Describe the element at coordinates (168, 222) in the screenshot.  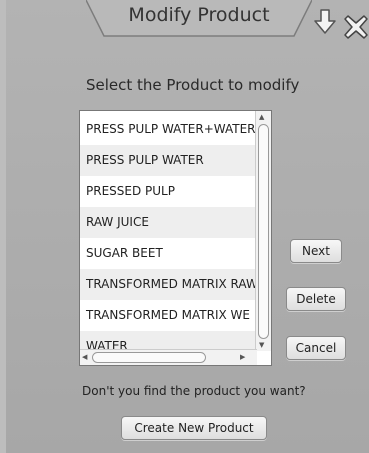
I see `list-item: RAW JUICE` at that location.